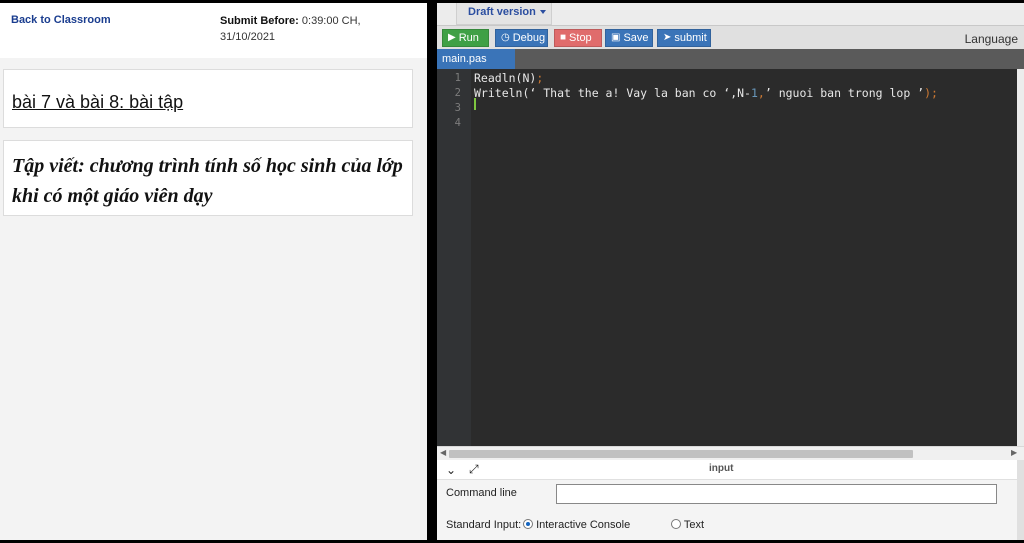 The height and width of the screenshot is (543, 1024). Describe the element at coordinates (474, 469) in the screenshot. I see `expand-icon: ⤢` at that location.